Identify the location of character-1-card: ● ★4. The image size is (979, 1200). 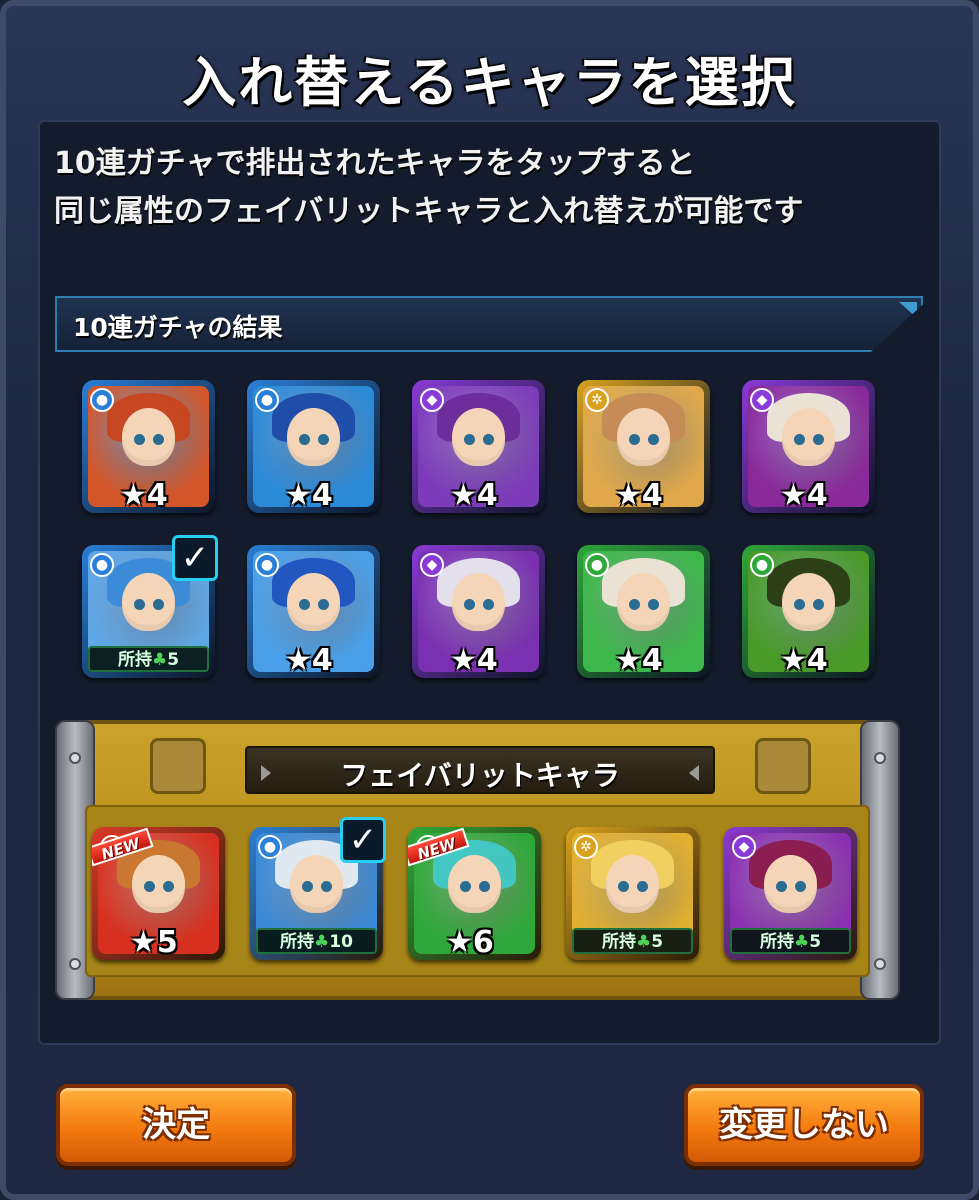
(148, 446).